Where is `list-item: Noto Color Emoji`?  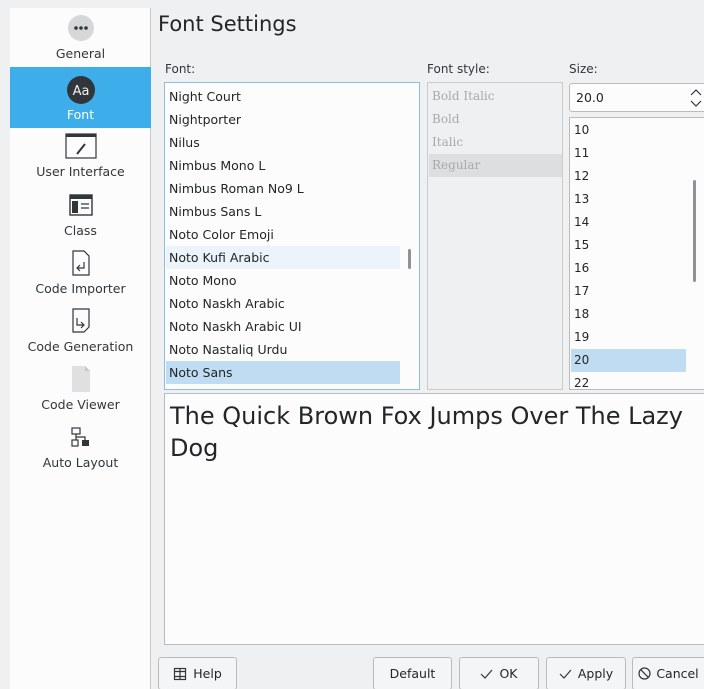
list-item: Noto Color Emoji is located at coordinates (283, 234).